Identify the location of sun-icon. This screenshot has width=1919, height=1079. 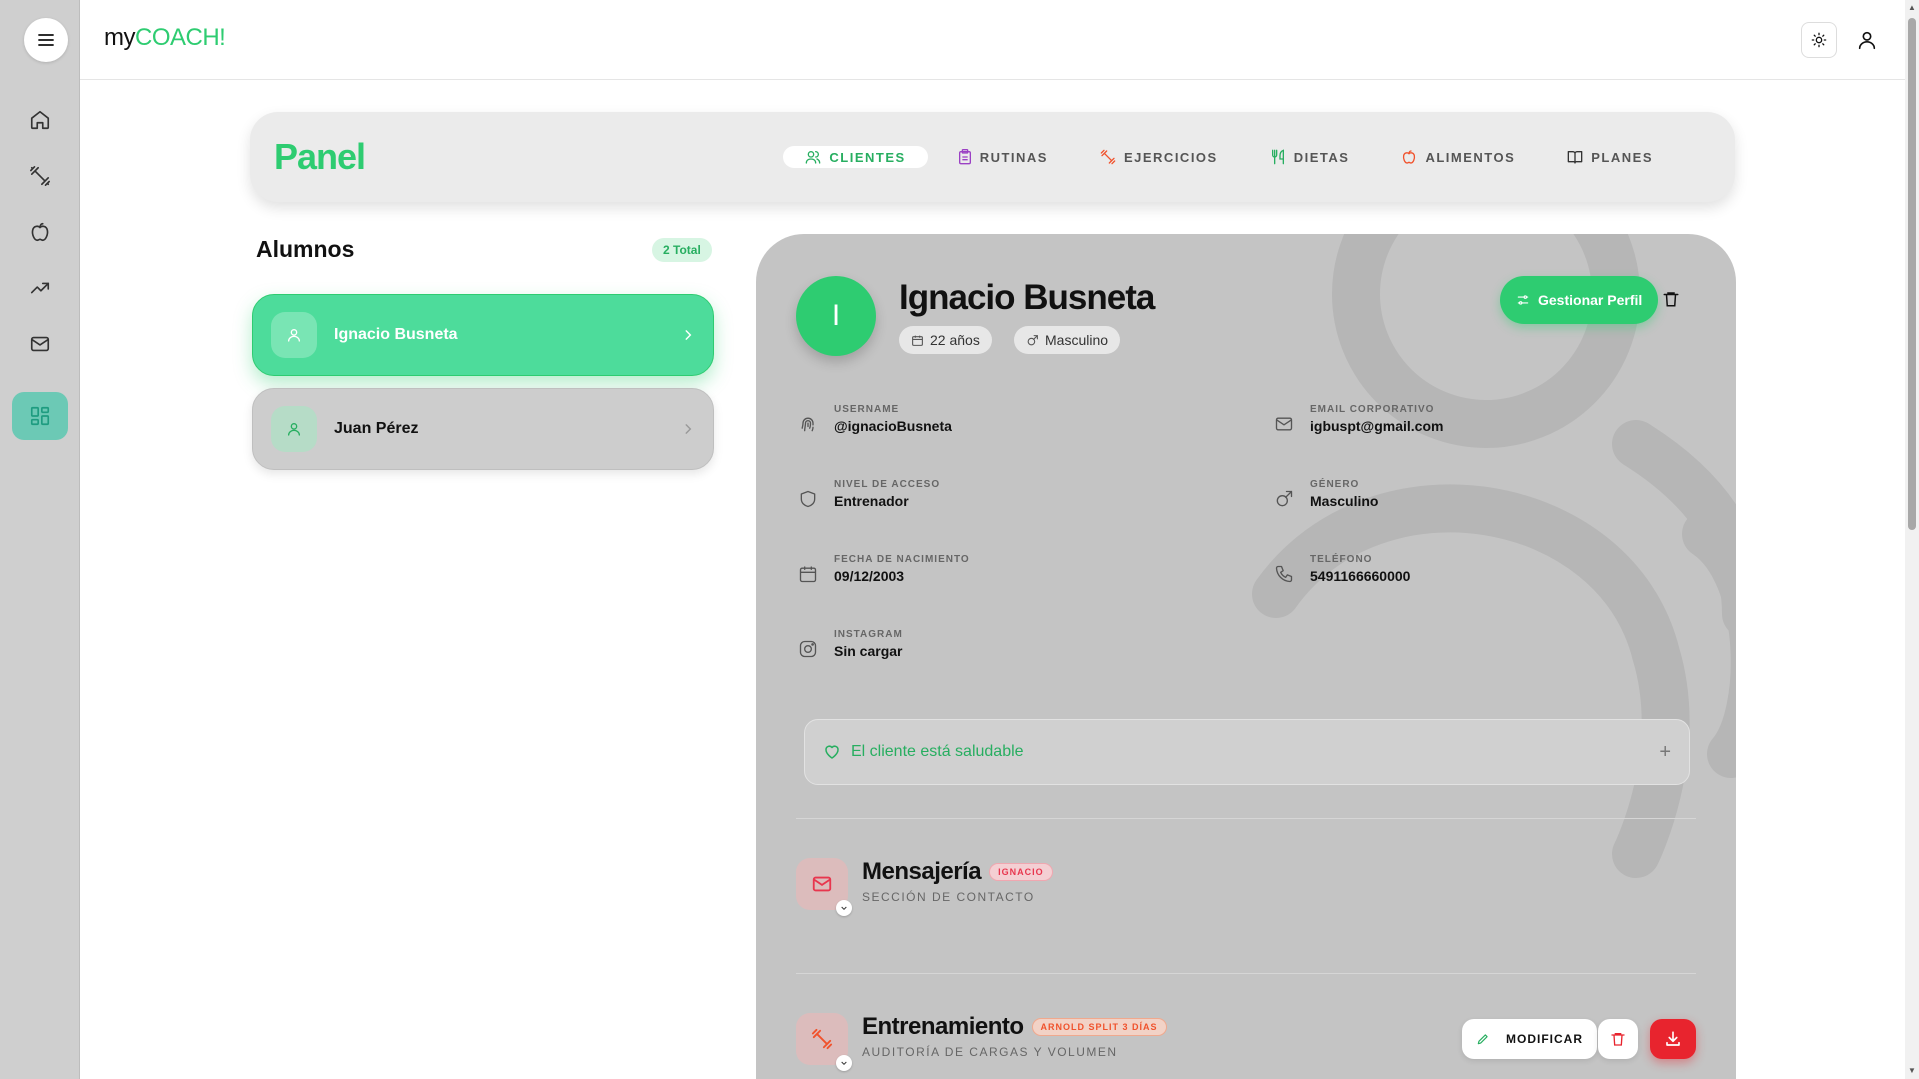
(1819, 40).